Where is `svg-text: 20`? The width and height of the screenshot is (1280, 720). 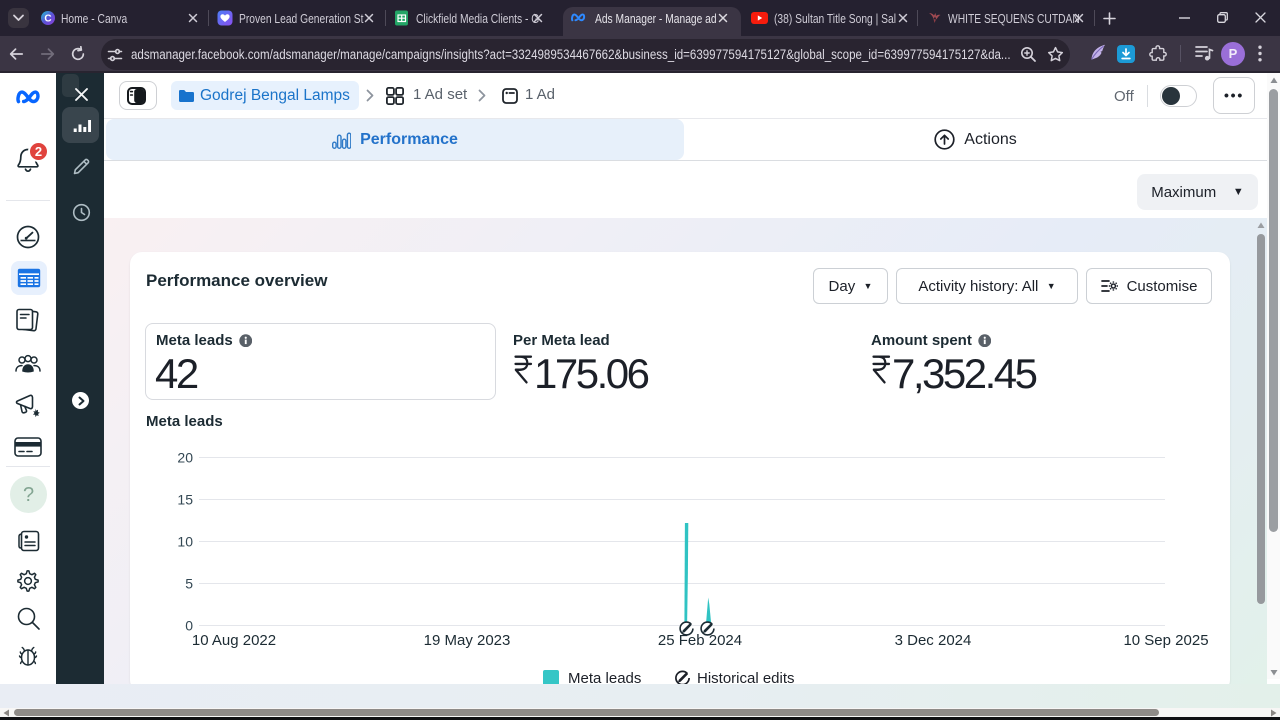
svg-text: 20 is located at coordinates (185, 458).